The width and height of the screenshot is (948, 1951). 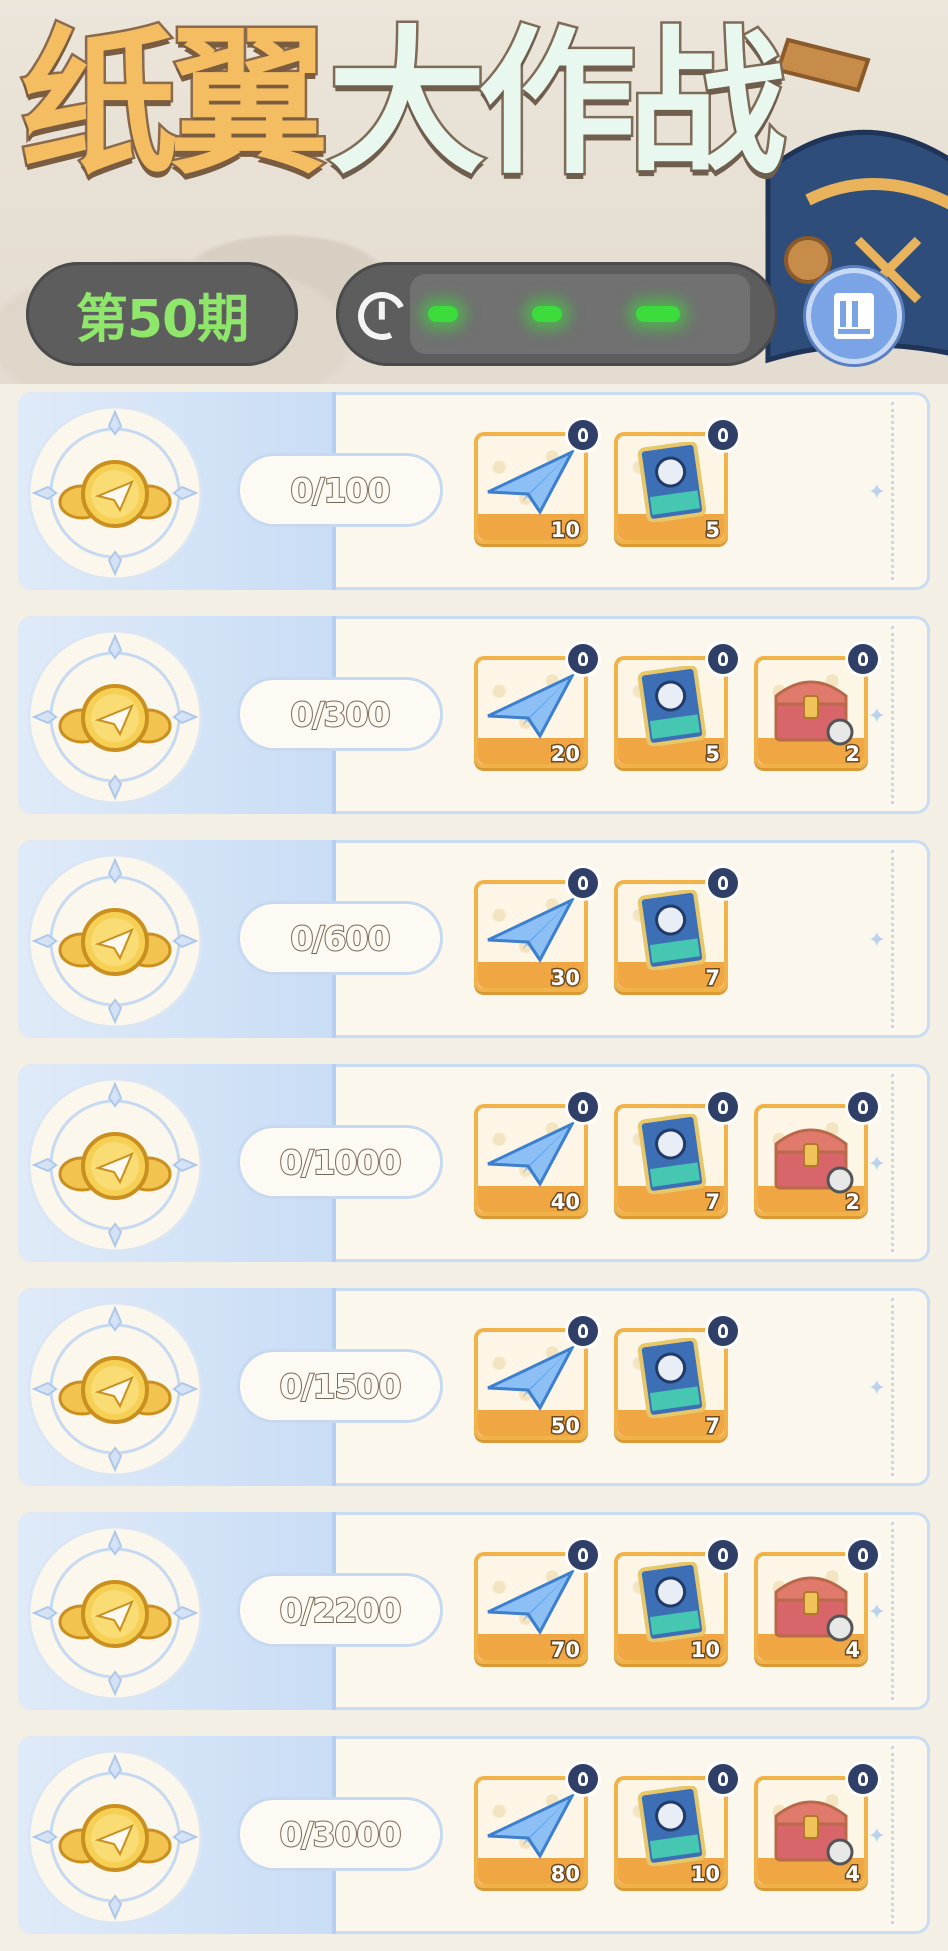 What do you see at coordinates (340, 938) in the screenshot?
I see `tier-progress: 0/600` at bounding box center [340, 938].